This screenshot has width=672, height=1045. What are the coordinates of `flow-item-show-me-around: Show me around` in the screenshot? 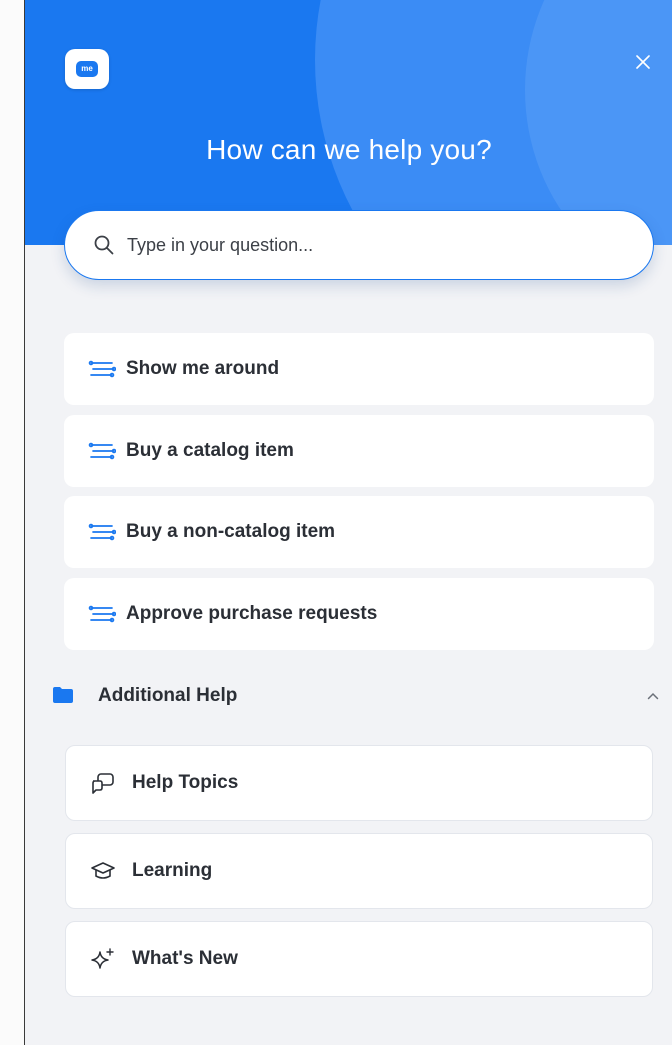 It's located at (359, 369).